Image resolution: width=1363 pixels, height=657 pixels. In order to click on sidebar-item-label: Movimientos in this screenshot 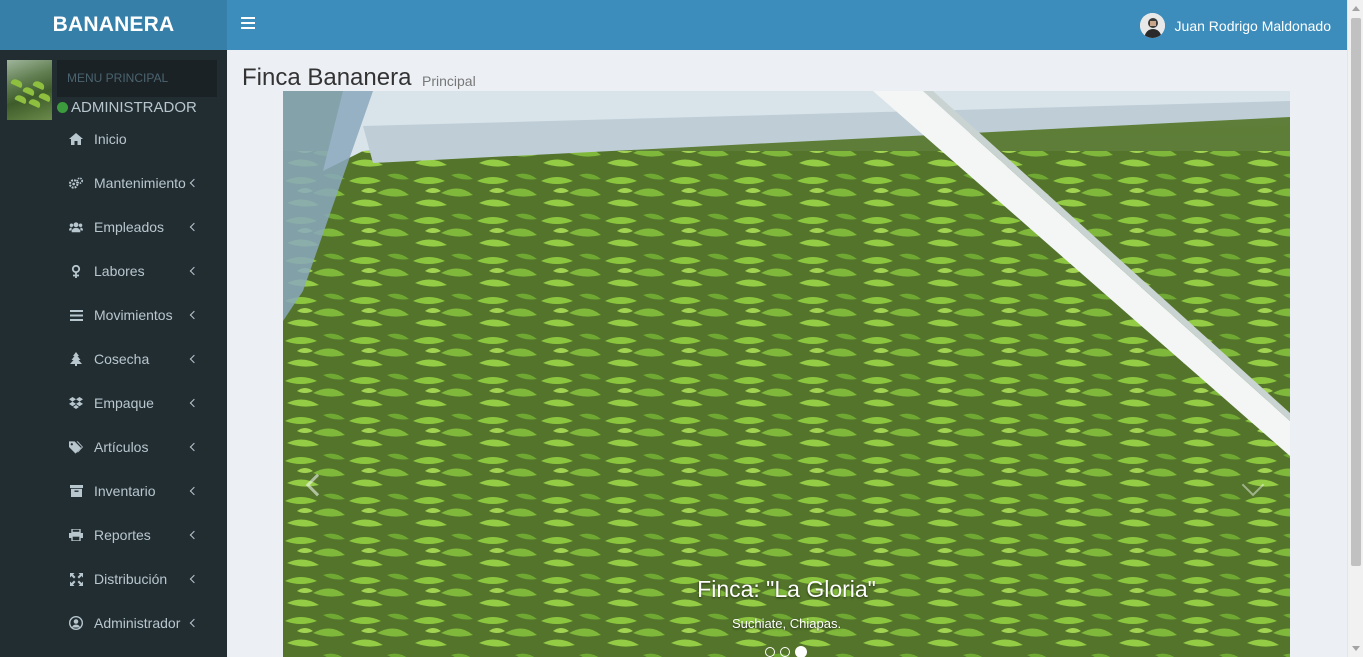, I will do `click(133, 315)`.